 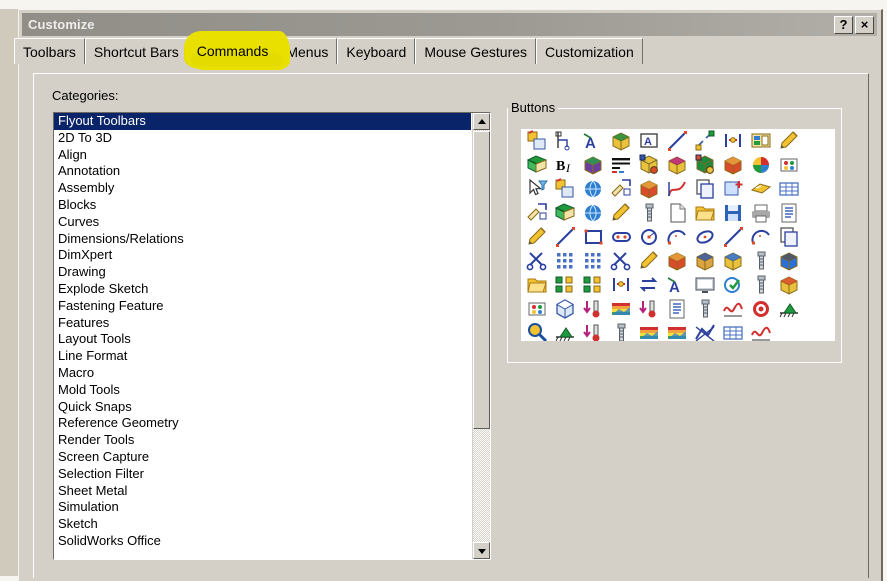 I want to click on category-list-item: Quick Snaps, so click(x=262, y=407).